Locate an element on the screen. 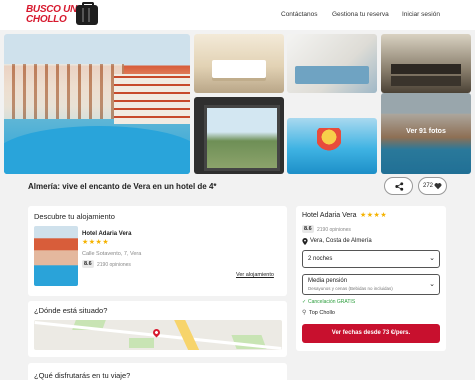 The image size is (475, 380). share-button is located at coordinates (398, 186).